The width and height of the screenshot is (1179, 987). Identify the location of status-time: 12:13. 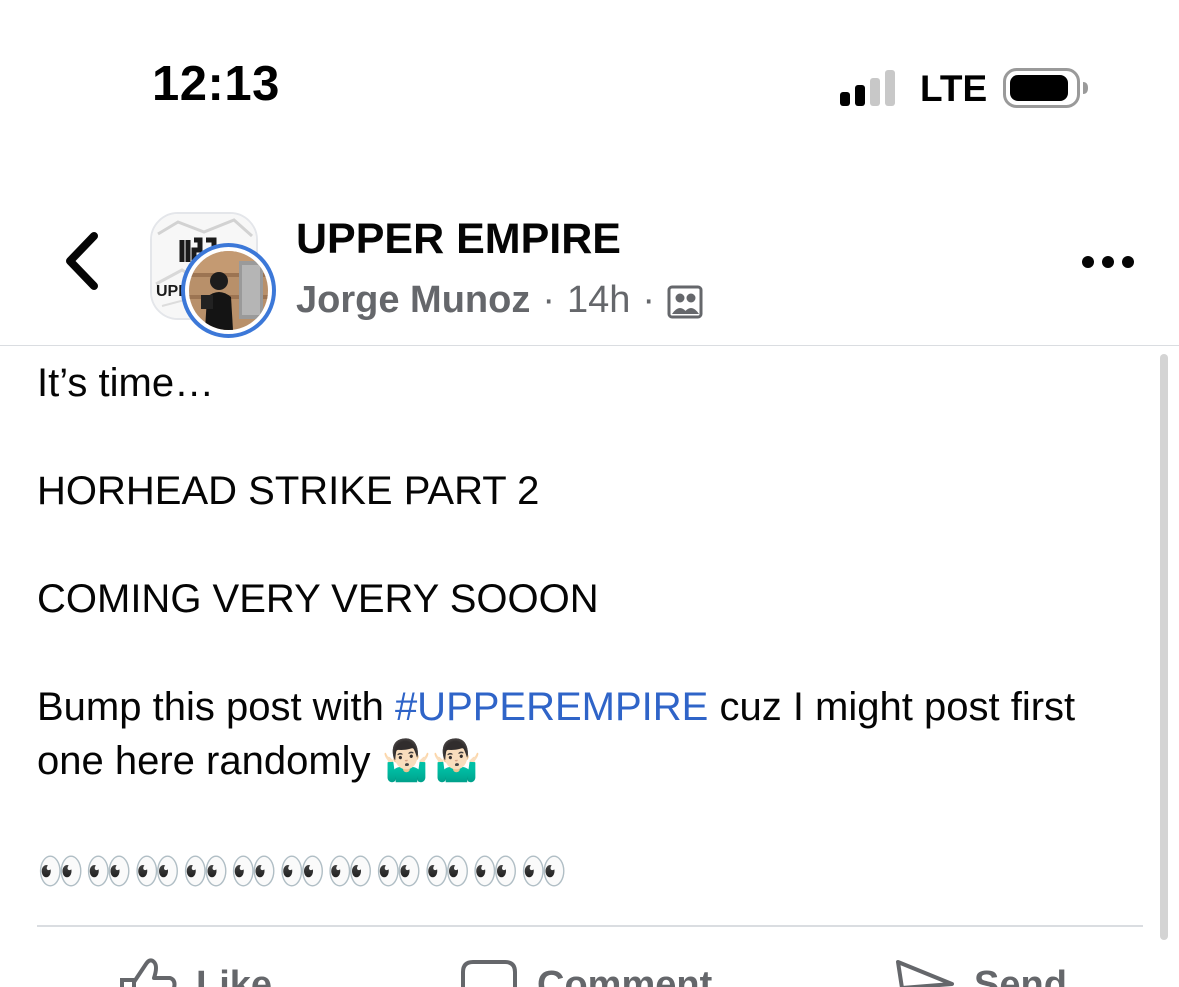
(216, 84).